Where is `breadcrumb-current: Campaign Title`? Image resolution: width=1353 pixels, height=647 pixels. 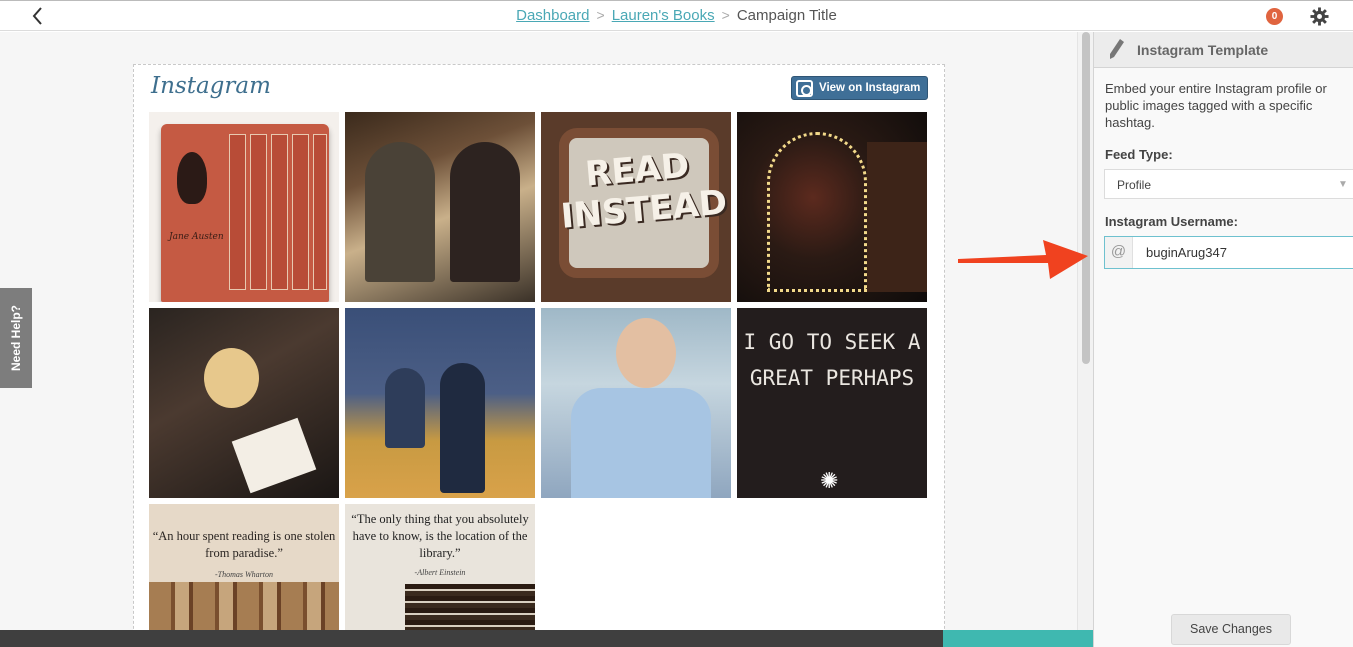 breadcrumb-current: Campaign Title is located at coordinates (786, 15).